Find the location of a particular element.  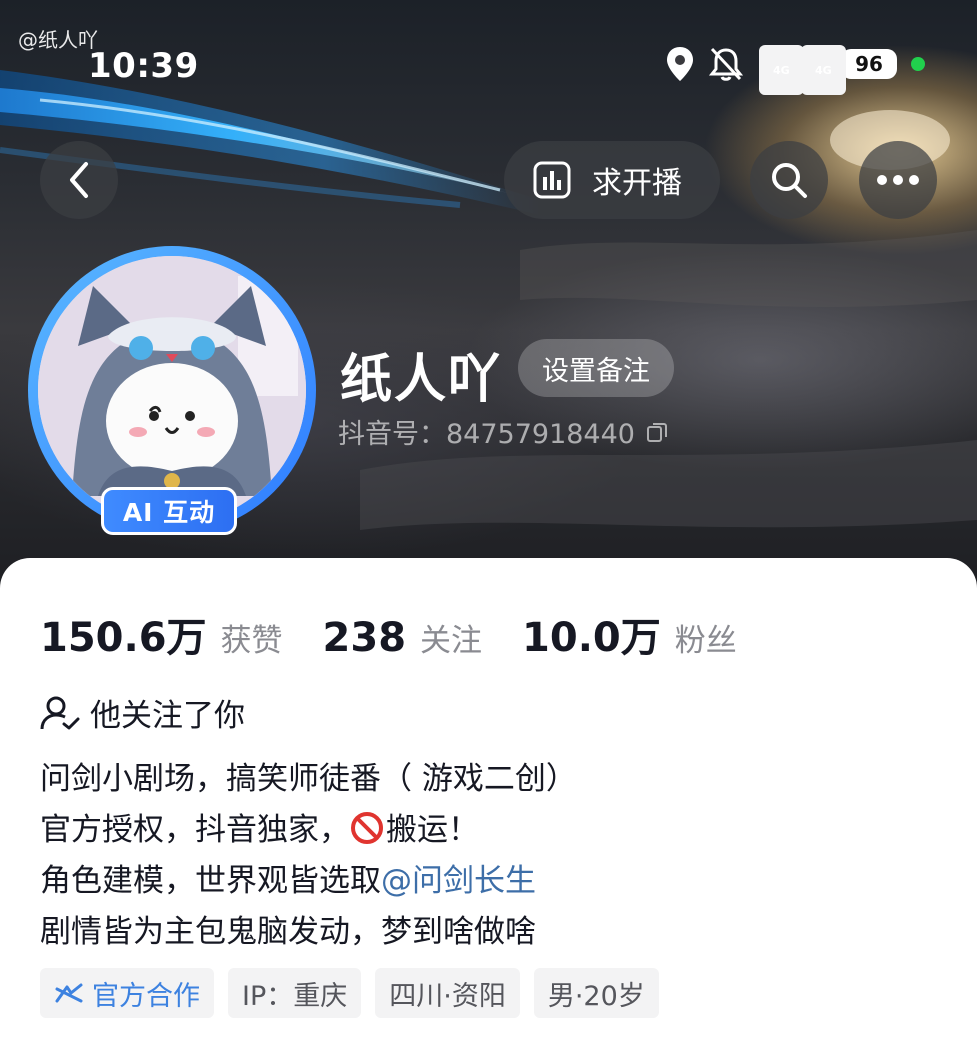

douyin-id-text: 抖音号：84757918440 is located at coordinates (486, 434).